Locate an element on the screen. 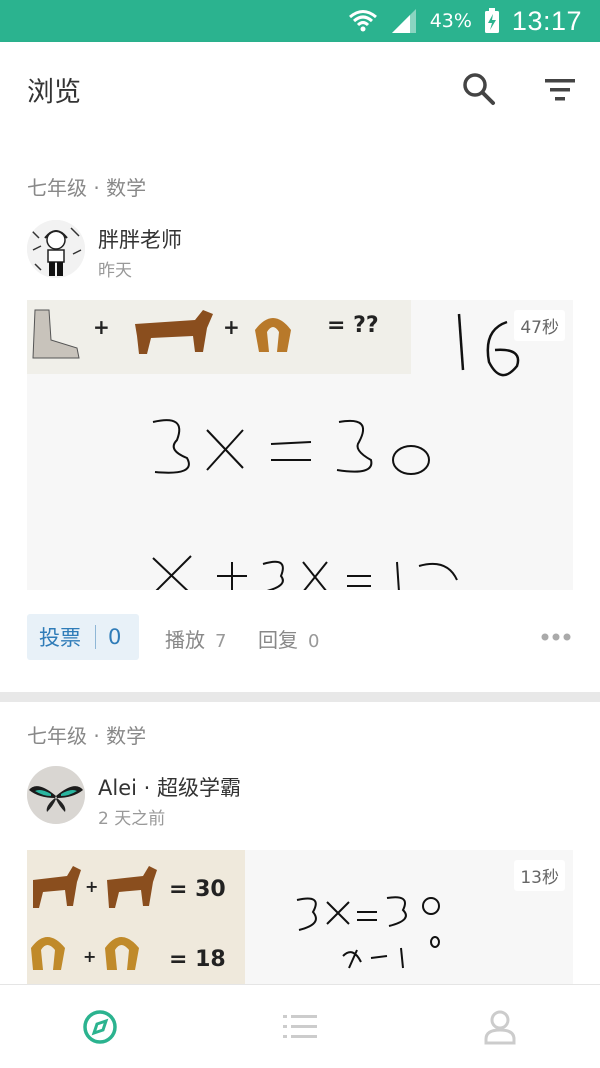  vote-separator is located at coordinates (95, 637).